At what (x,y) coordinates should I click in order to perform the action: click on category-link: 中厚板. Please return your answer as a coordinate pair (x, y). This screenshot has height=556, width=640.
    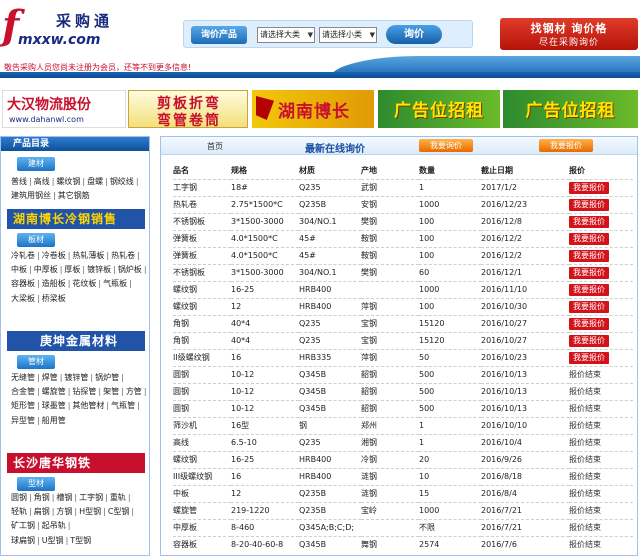
    Looking at the image, I should click on (46, 269).